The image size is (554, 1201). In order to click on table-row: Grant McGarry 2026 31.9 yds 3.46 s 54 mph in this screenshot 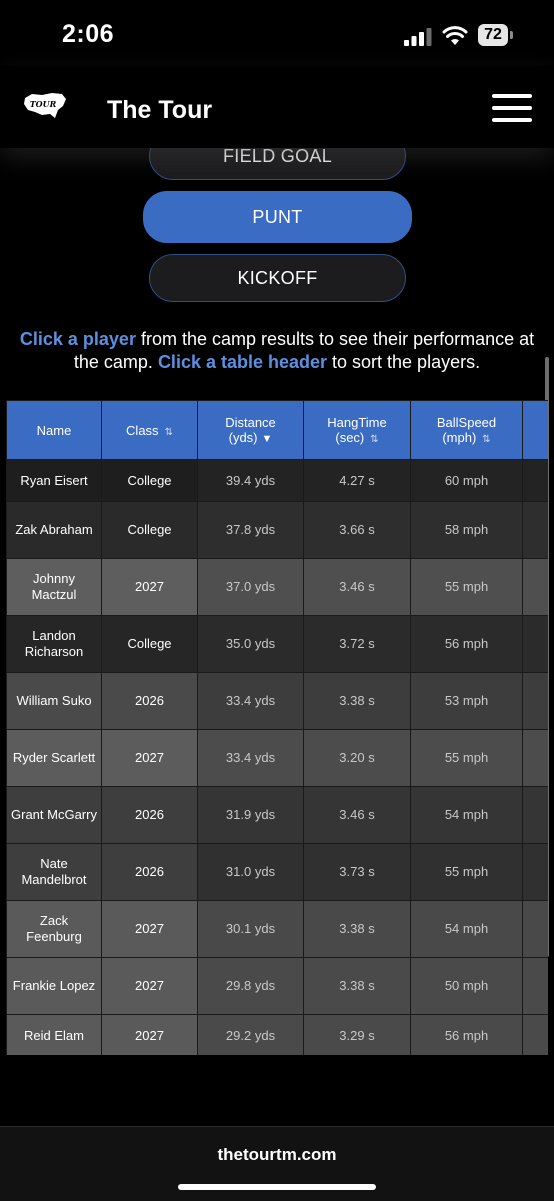, I will do `click(277, 815)`.